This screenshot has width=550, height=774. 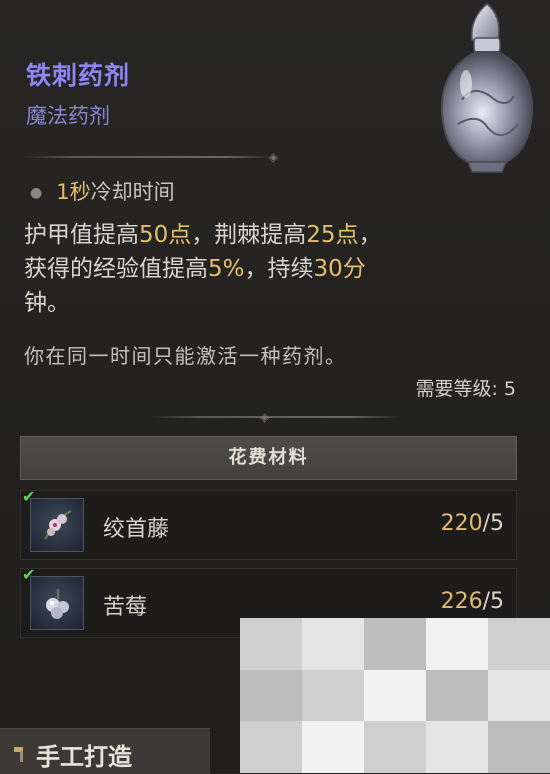 What do you see at coordinates (57, 603) in the screenshot?
I see `berry-icon` at bounding box center [57, 603].